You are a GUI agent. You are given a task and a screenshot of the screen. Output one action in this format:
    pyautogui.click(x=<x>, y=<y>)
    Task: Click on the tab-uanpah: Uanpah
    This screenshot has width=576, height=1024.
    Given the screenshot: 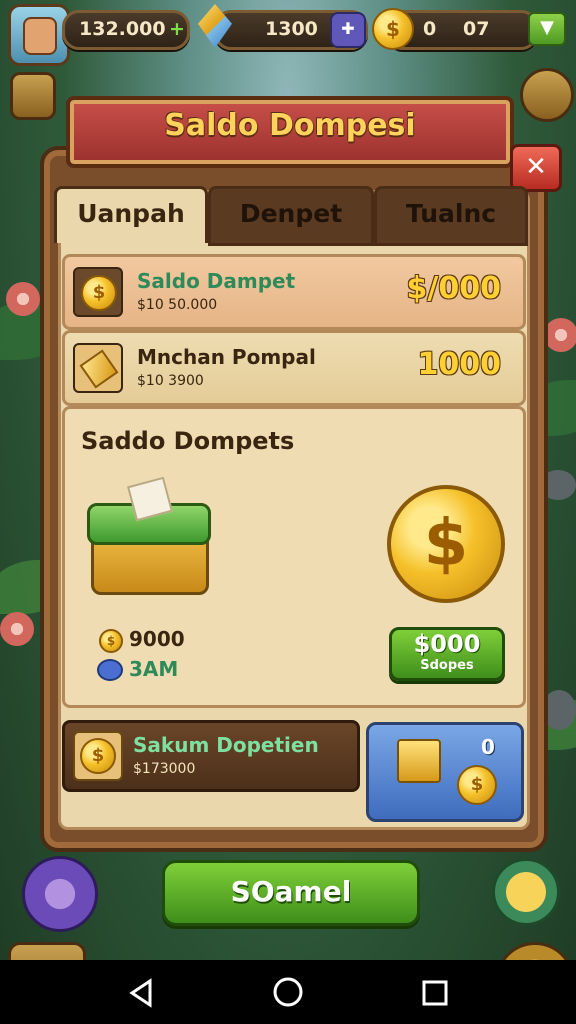 What is the action you would take?
    pyautogui.click(x=131, y=214)
    